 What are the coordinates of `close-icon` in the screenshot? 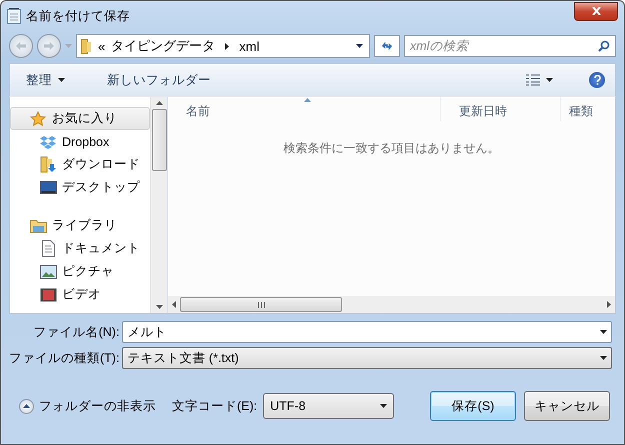 It's located at (596, 11).